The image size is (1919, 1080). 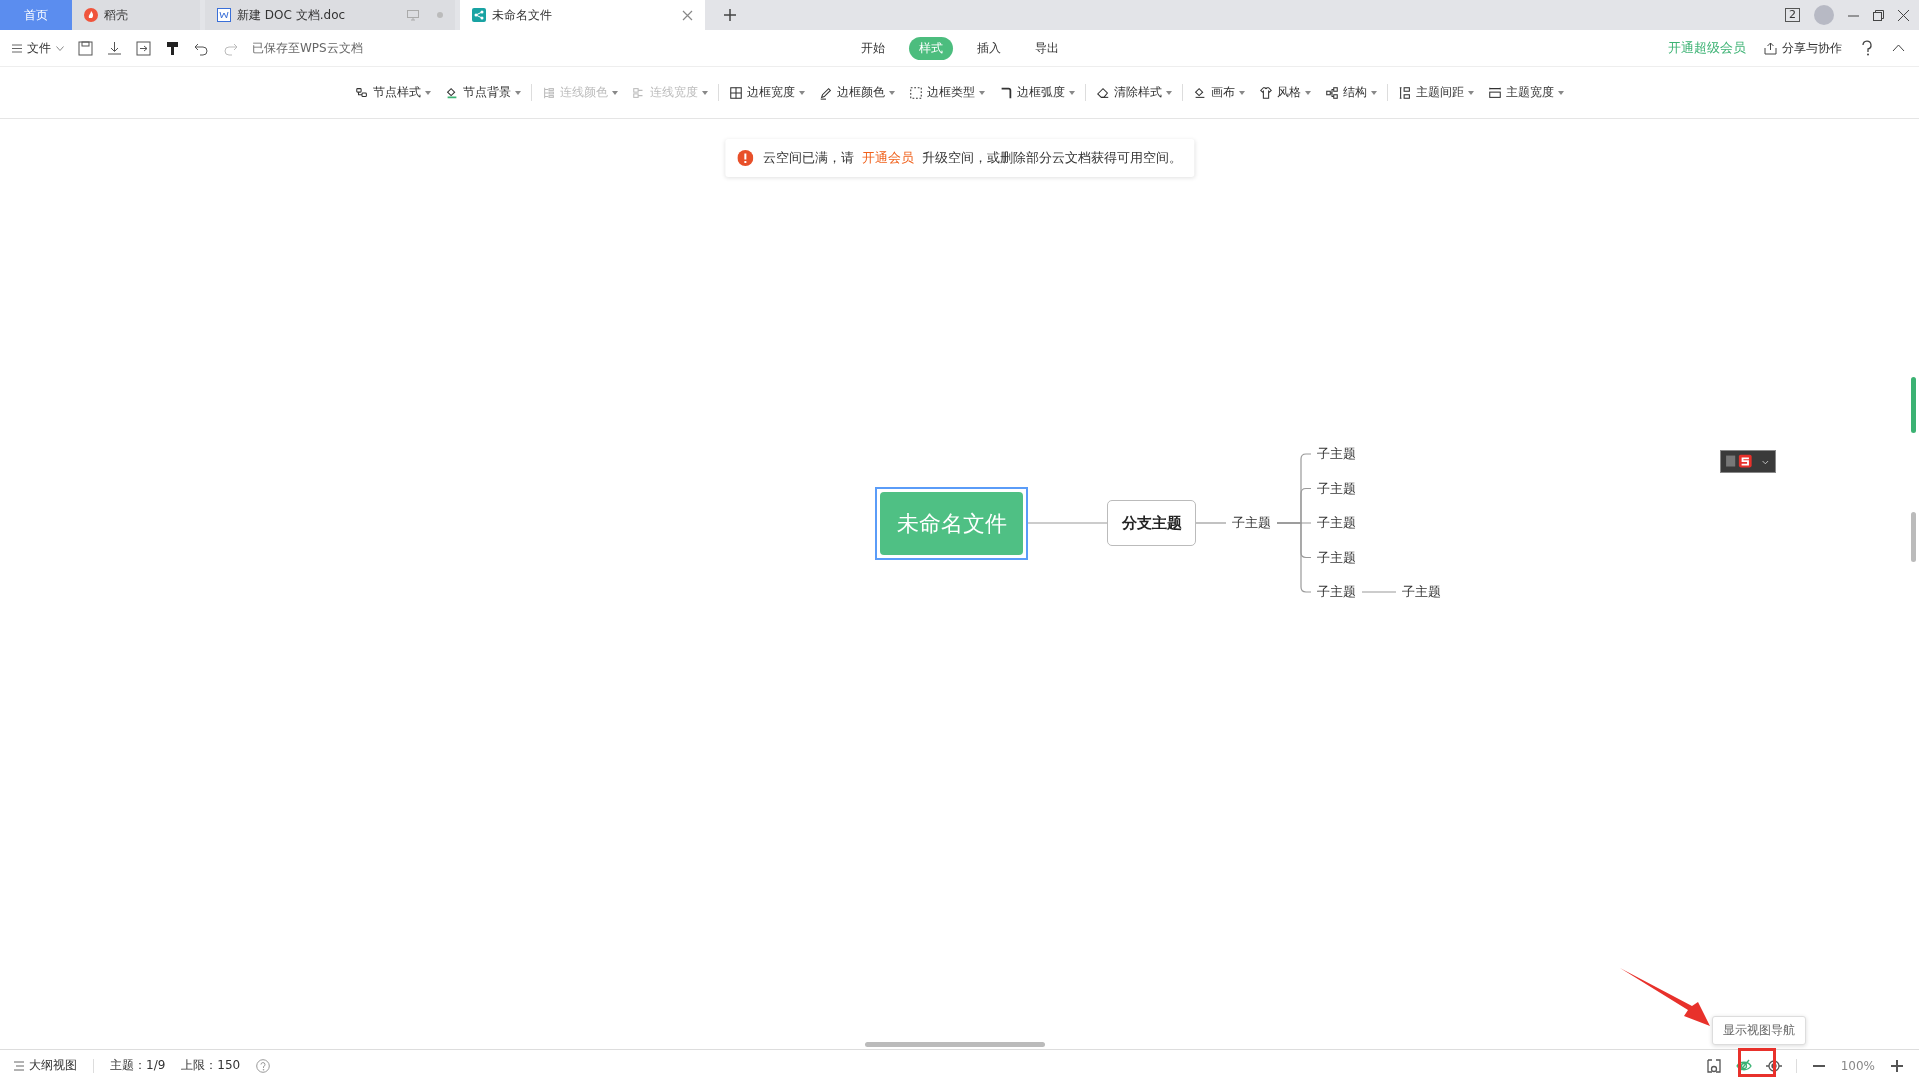 What do you see at coordinates (1332, 92) in the screenshot?
I see `structure-icon` at bounding box center [1332, 92].